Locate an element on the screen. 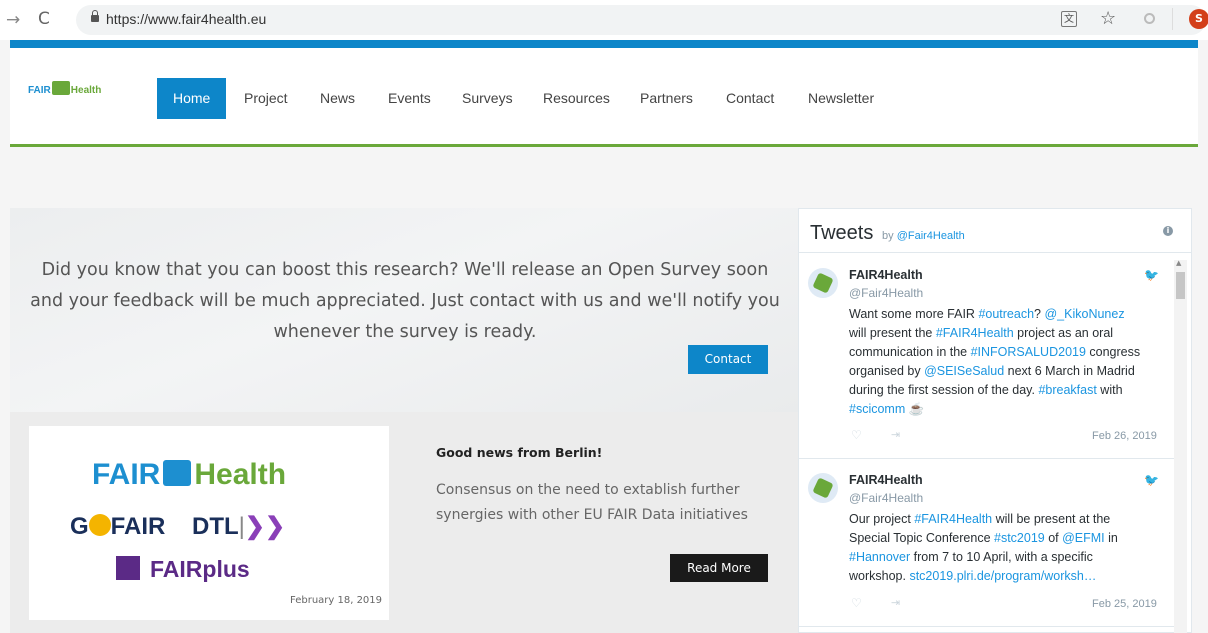 The image size is (1208, 633). hashtag-link: #Hannover is located at coordinates (879, 557).